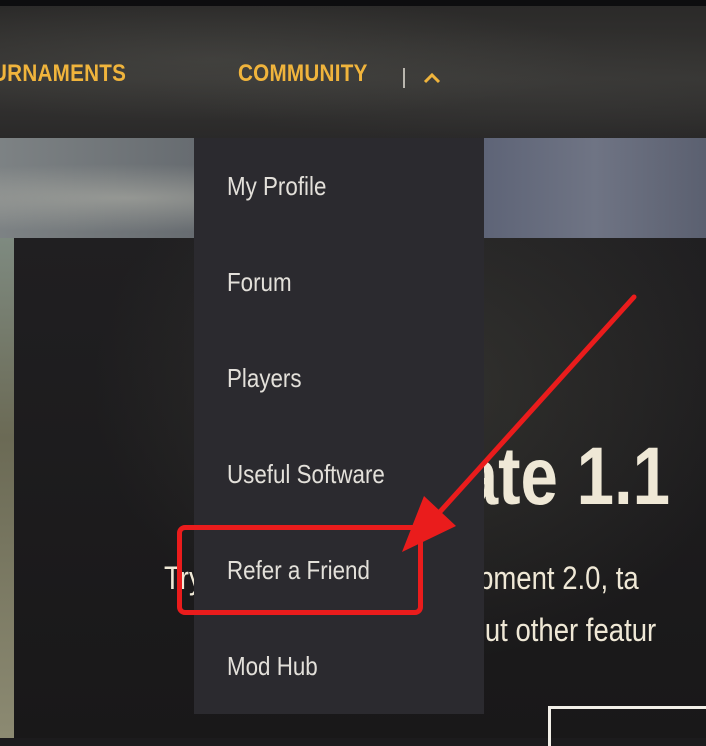 The height and width of the screenshot is (746, 706). What do you see at coordinates (264, 378) in the screenshot?
I see `menu-item-label: Players` at bounding box center [264, 378].